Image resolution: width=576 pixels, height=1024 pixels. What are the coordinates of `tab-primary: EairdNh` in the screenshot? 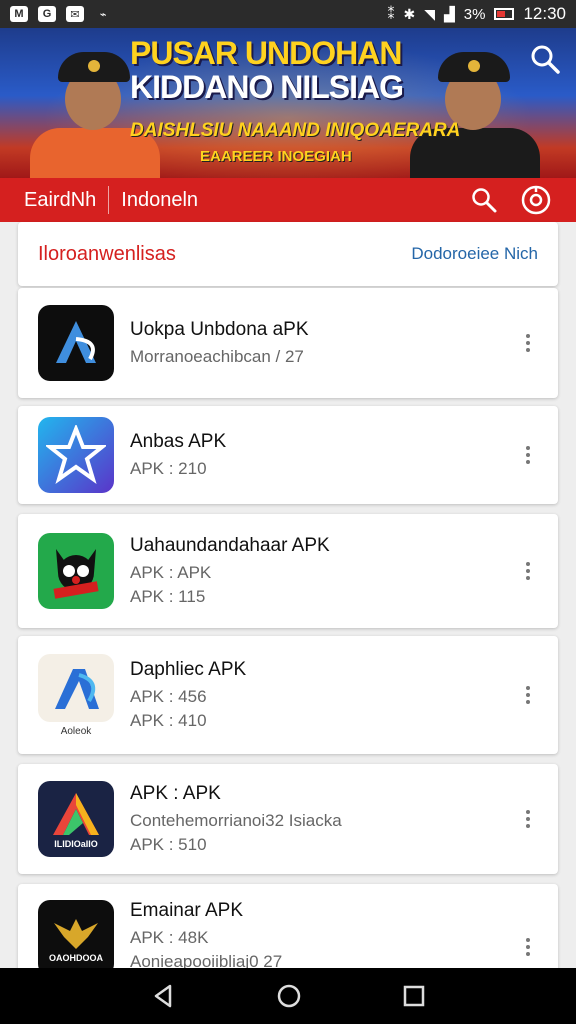 It's located at (60, 200).